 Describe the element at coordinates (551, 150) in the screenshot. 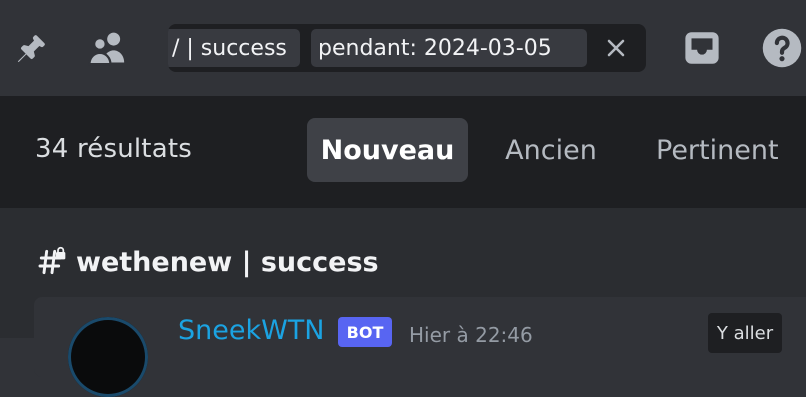

I see `sort-tab-oldest: Ancien` at that location.